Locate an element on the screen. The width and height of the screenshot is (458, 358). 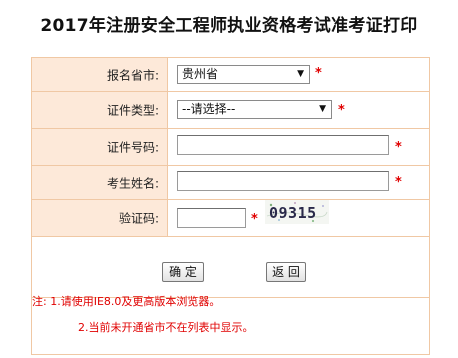
id-type-label: 证件类型: is located at coordinates (132, 110).